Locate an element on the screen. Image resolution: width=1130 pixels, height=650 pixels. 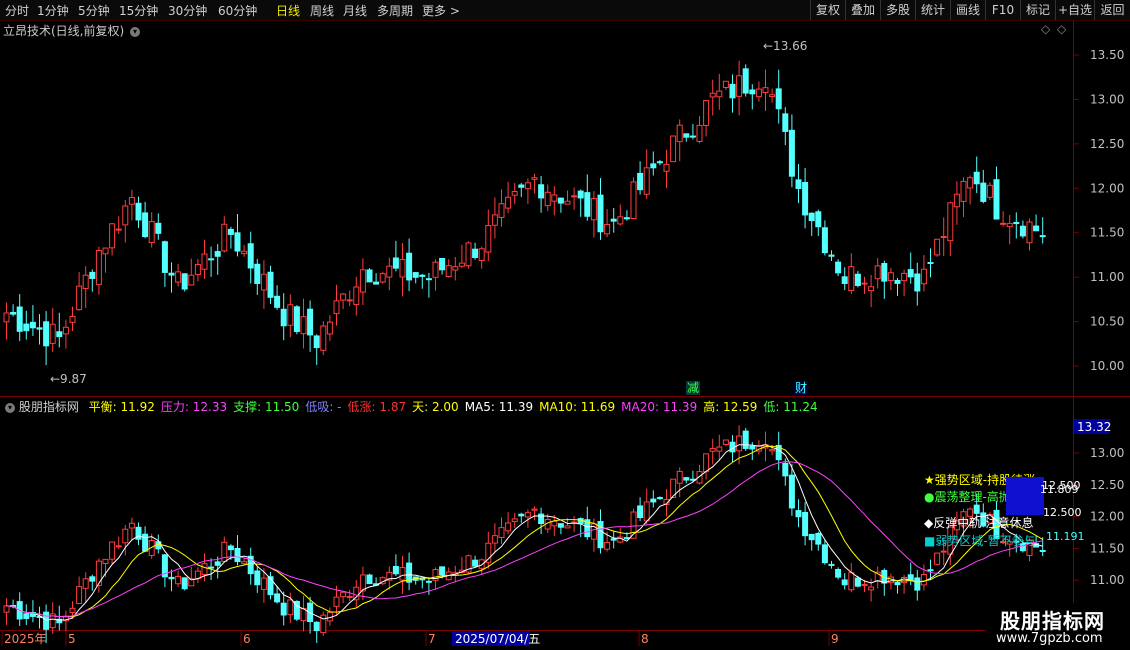
watermark-url: www.7gpzb.com is located at coordinates (1049, 638).